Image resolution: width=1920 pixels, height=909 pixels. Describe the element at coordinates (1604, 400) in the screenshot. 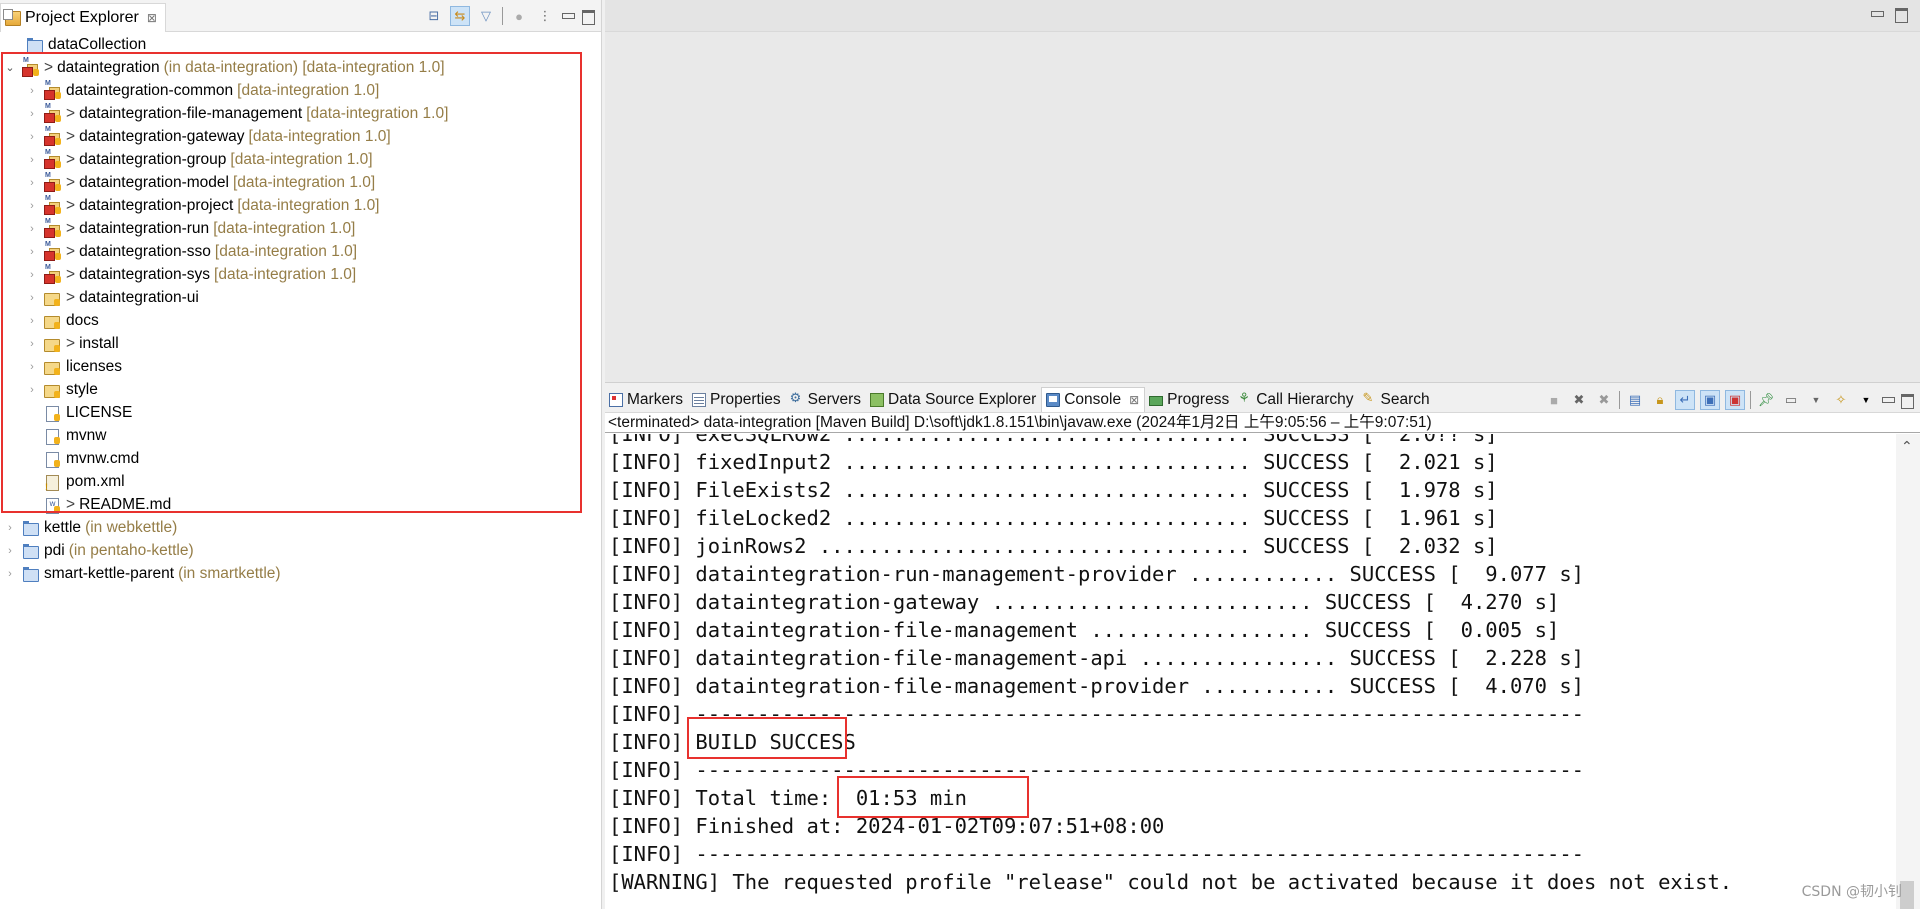

I see `remove-all-terminated-icon: ✖` at that location.